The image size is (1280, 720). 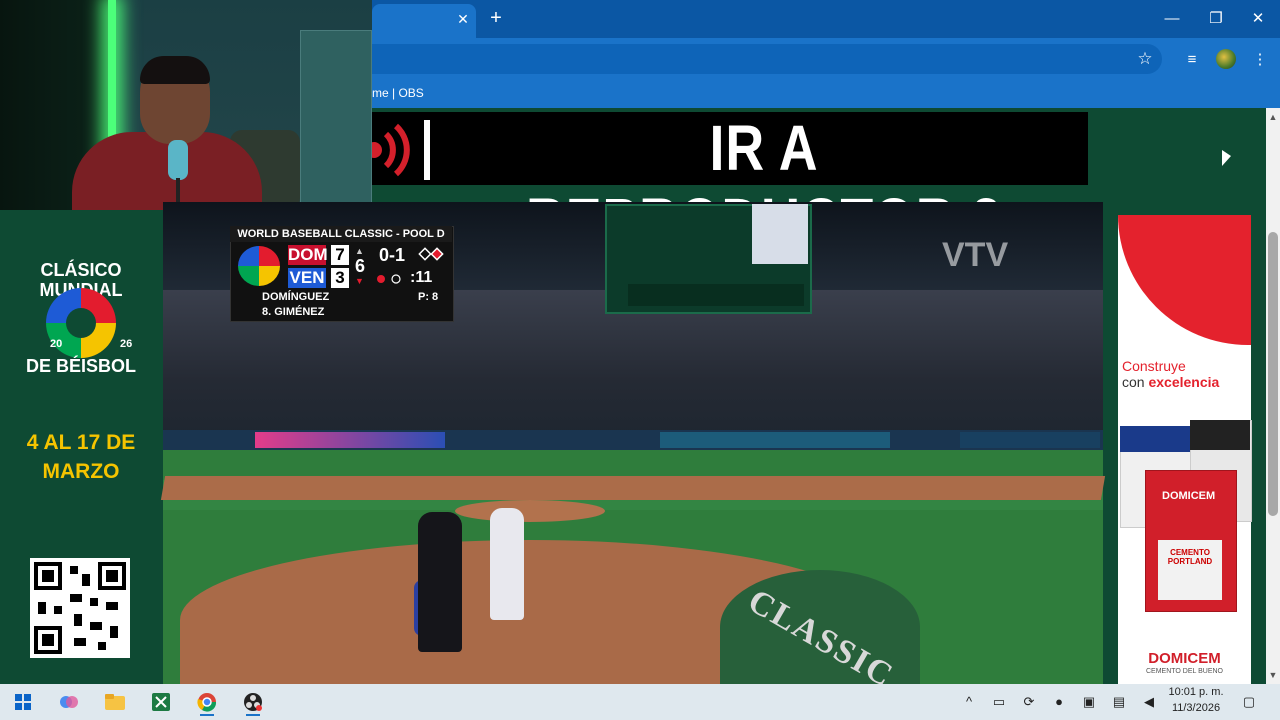 I want to click on copilot-icon, so click(x=69, y=702).